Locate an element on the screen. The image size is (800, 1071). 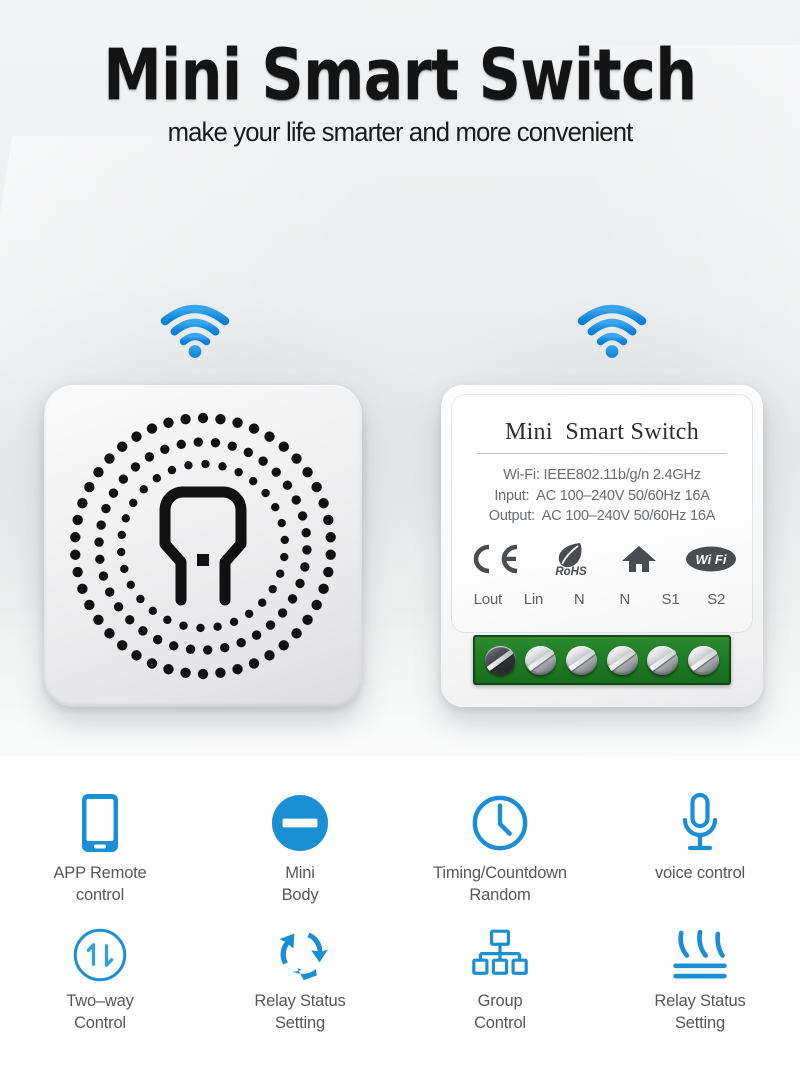
label-divider is located at coordinates (602, 453).